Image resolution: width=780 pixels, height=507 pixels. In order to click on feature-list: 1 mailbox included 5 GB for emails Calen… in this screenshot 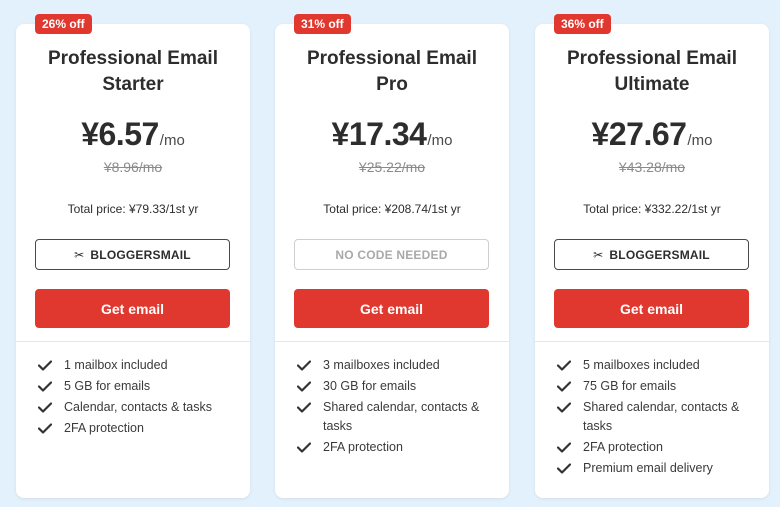, I will do `click(139, 398)`.